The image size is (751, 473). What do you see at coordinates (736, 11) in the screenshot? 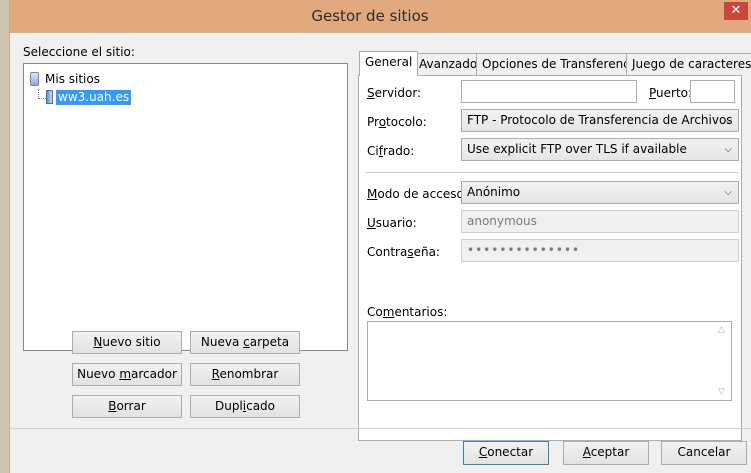
I see `close-button: ✕` at bounding box center [736, 11].